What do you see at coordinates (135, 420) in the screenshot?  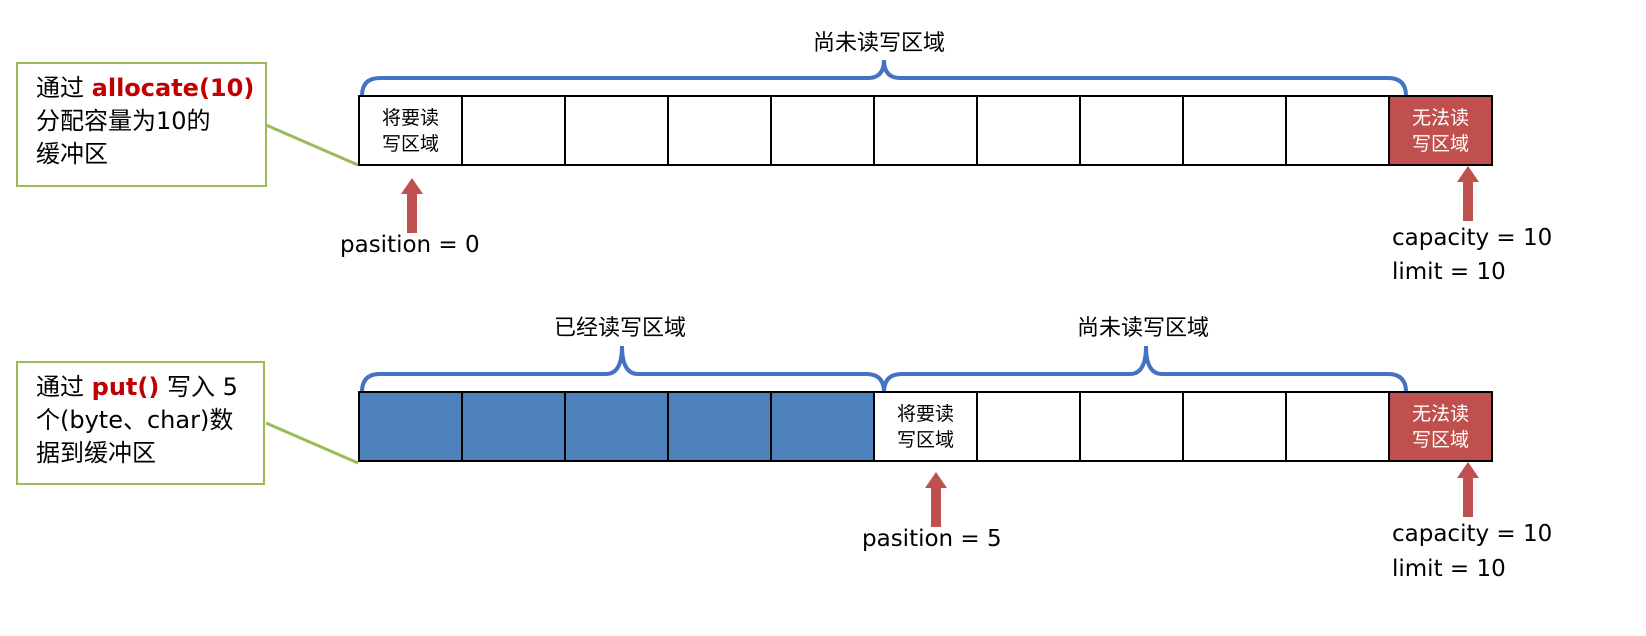 I see `callout-text-line2: 个(byte、char)数` at bounding box center [135, 420].